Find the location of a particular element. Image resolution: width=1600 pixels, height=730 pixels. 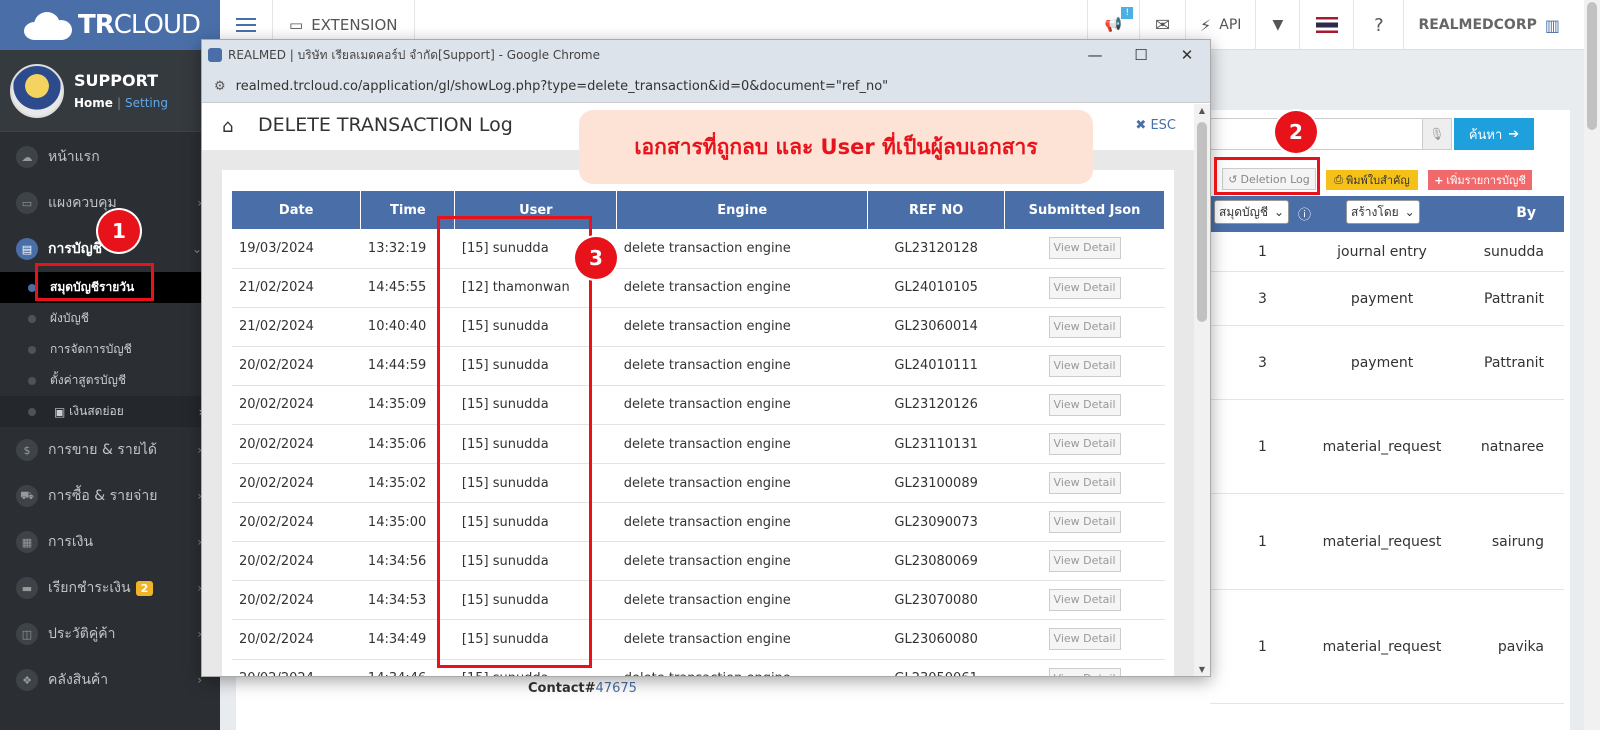

table-row: 1 material_request pavika is located at coordinates (1387, 647).